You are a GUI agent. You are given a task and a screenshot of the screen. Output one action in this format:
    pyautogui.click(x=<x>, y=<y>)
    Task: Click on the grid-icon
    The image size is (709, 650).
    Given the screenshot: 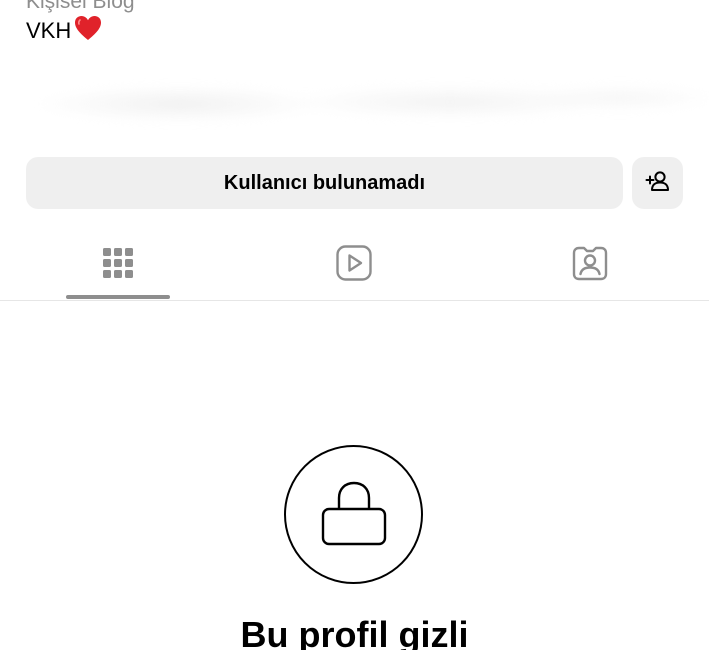 What is the action you would take?
    pyautogui.click(x=118, y=263)
    